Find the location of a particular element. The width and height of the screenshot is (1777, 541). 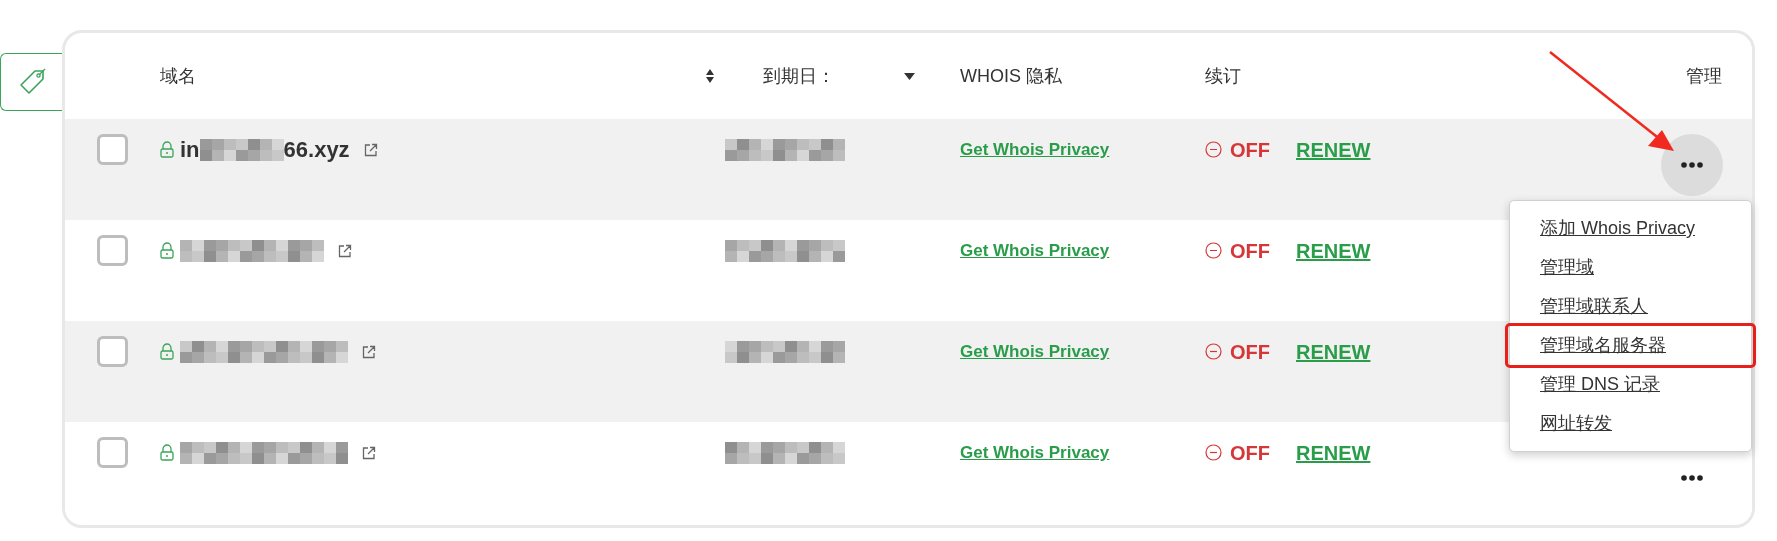

menu-item: 添加 Whois Privacy is located at coordinates (1618, 228).